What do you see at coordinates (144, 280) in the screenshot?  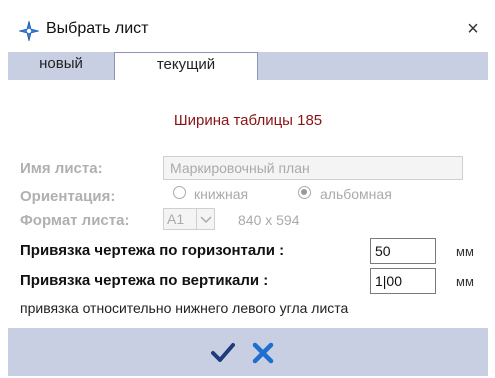 I see `vertical-binding-label: Привязка чертежа по вертикали :` at bounding box center [144, 280].